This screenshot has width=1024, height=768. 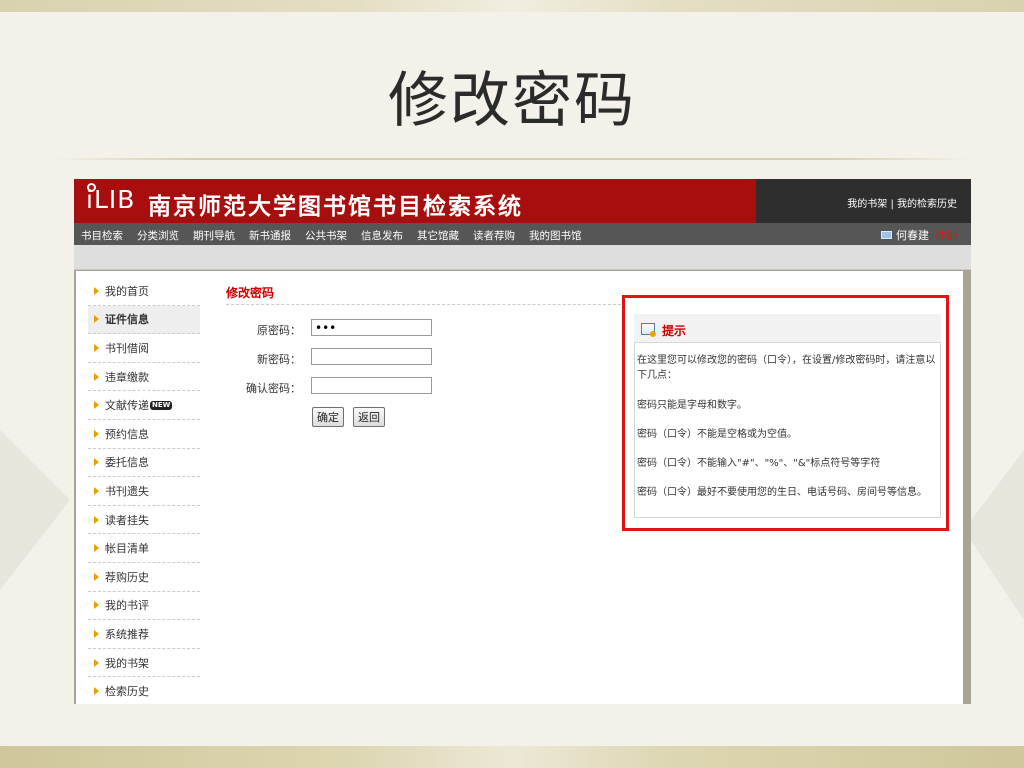 I want to click on sidebar-item-my-reviews: 我的书评, so click(x=144, y=606).